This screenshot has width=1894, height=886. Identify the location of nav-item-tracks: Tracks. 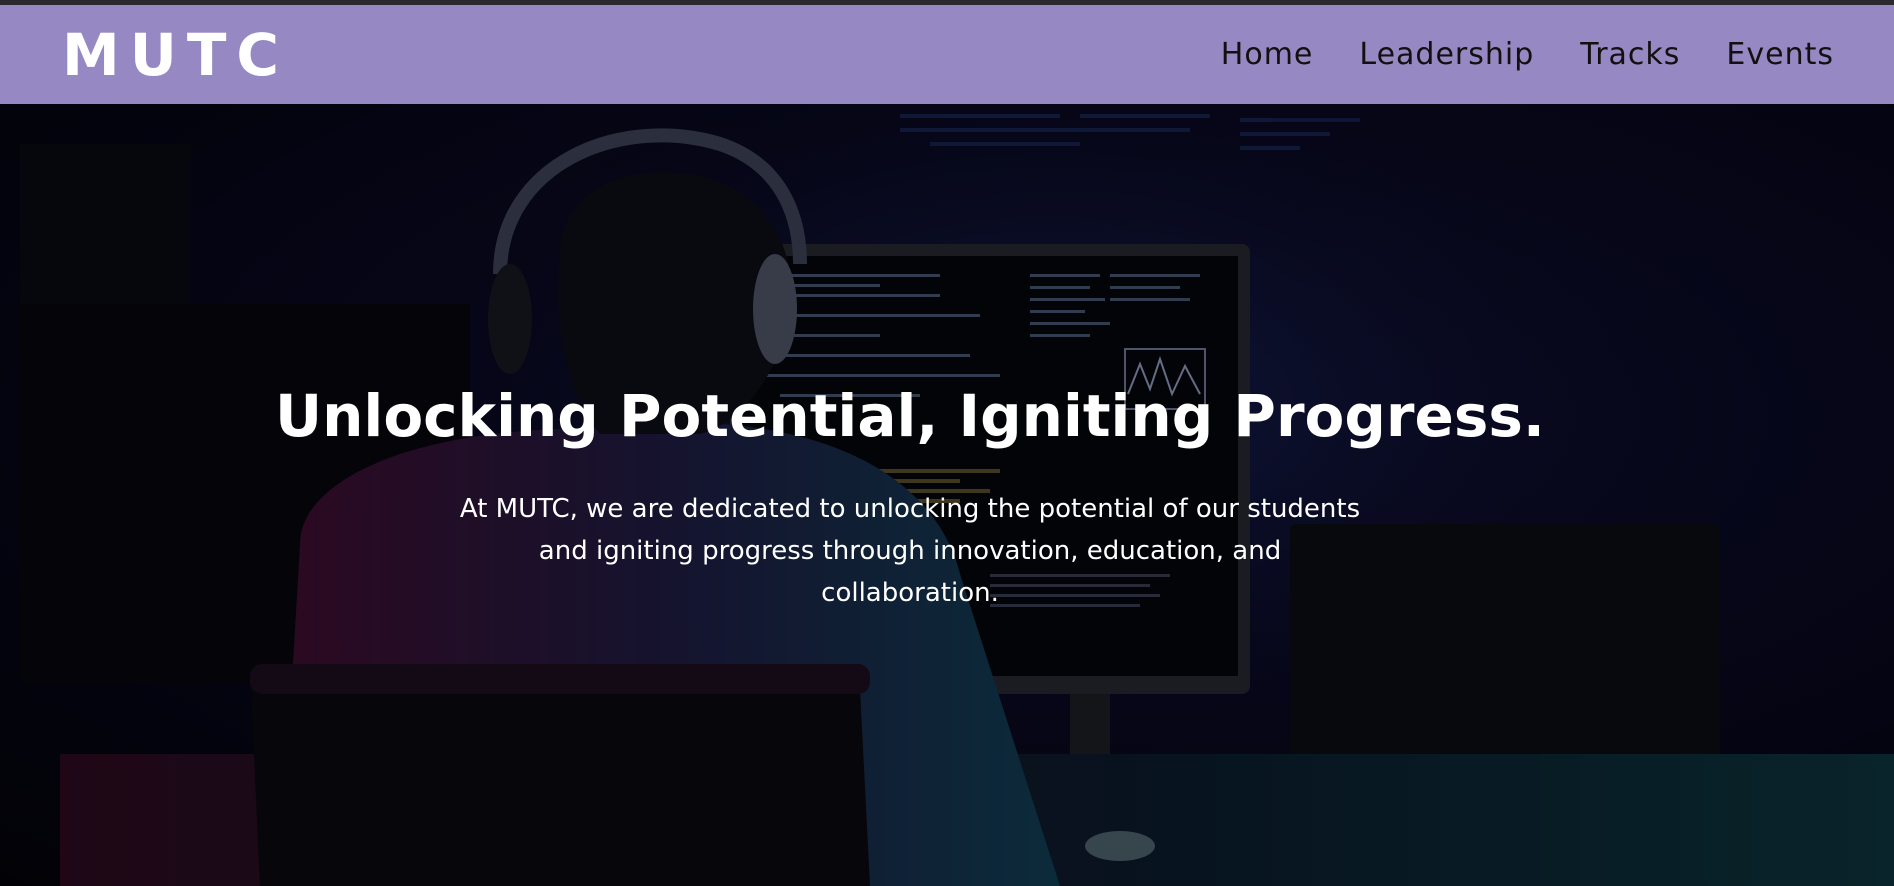
(1607, 54).